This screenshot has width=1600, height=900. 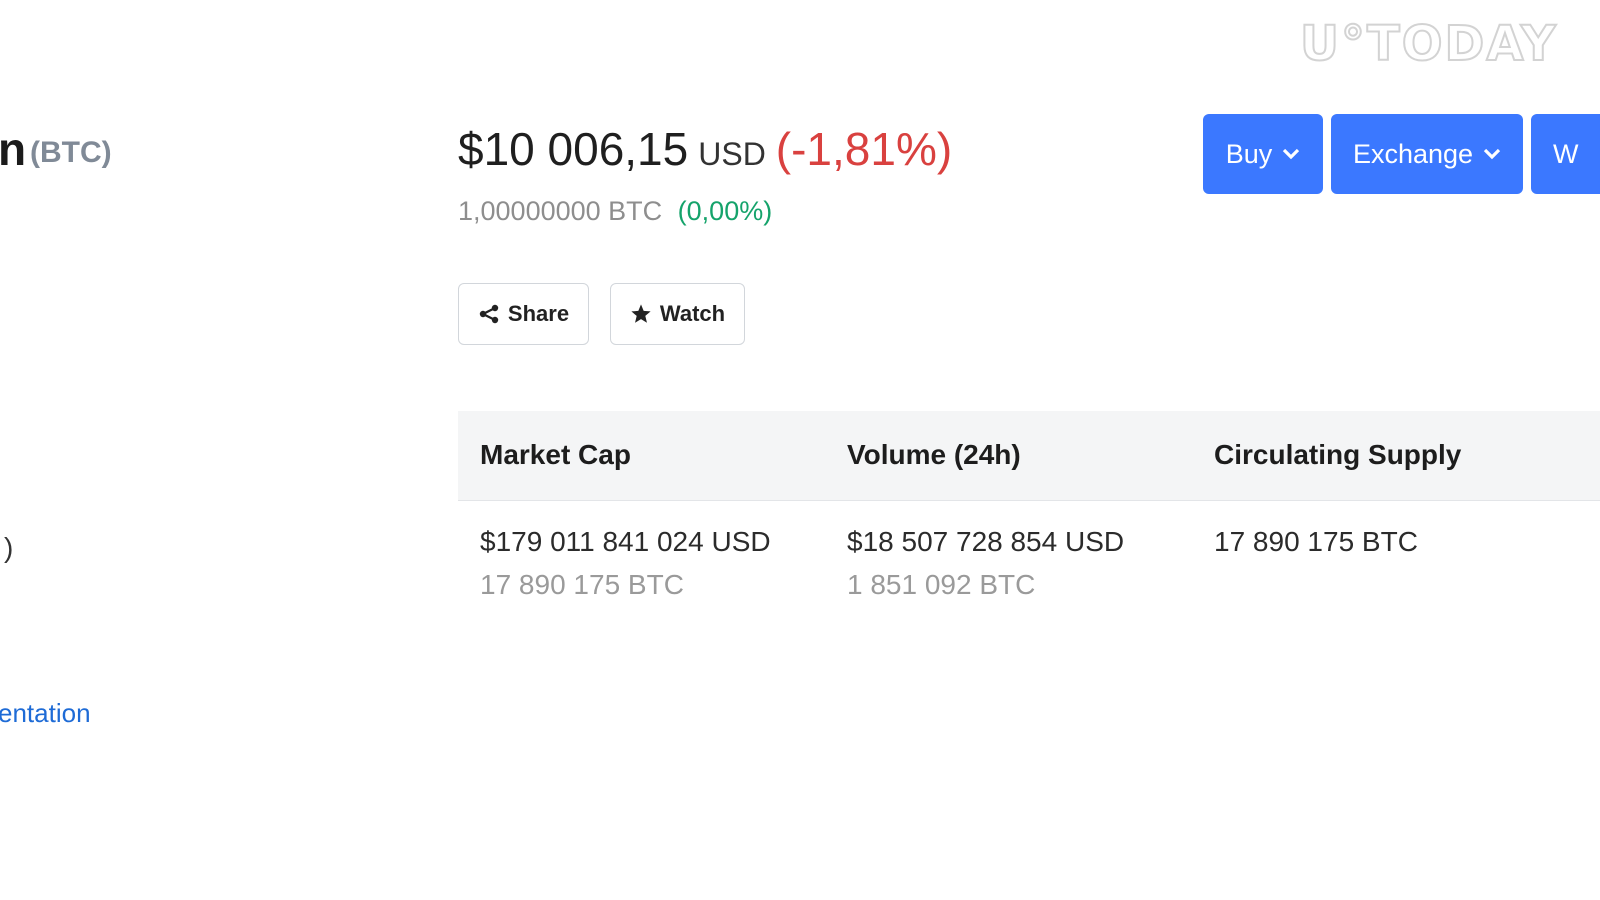 I want to click on market-cap-header: Market Cap, so click(x=555, y=454).